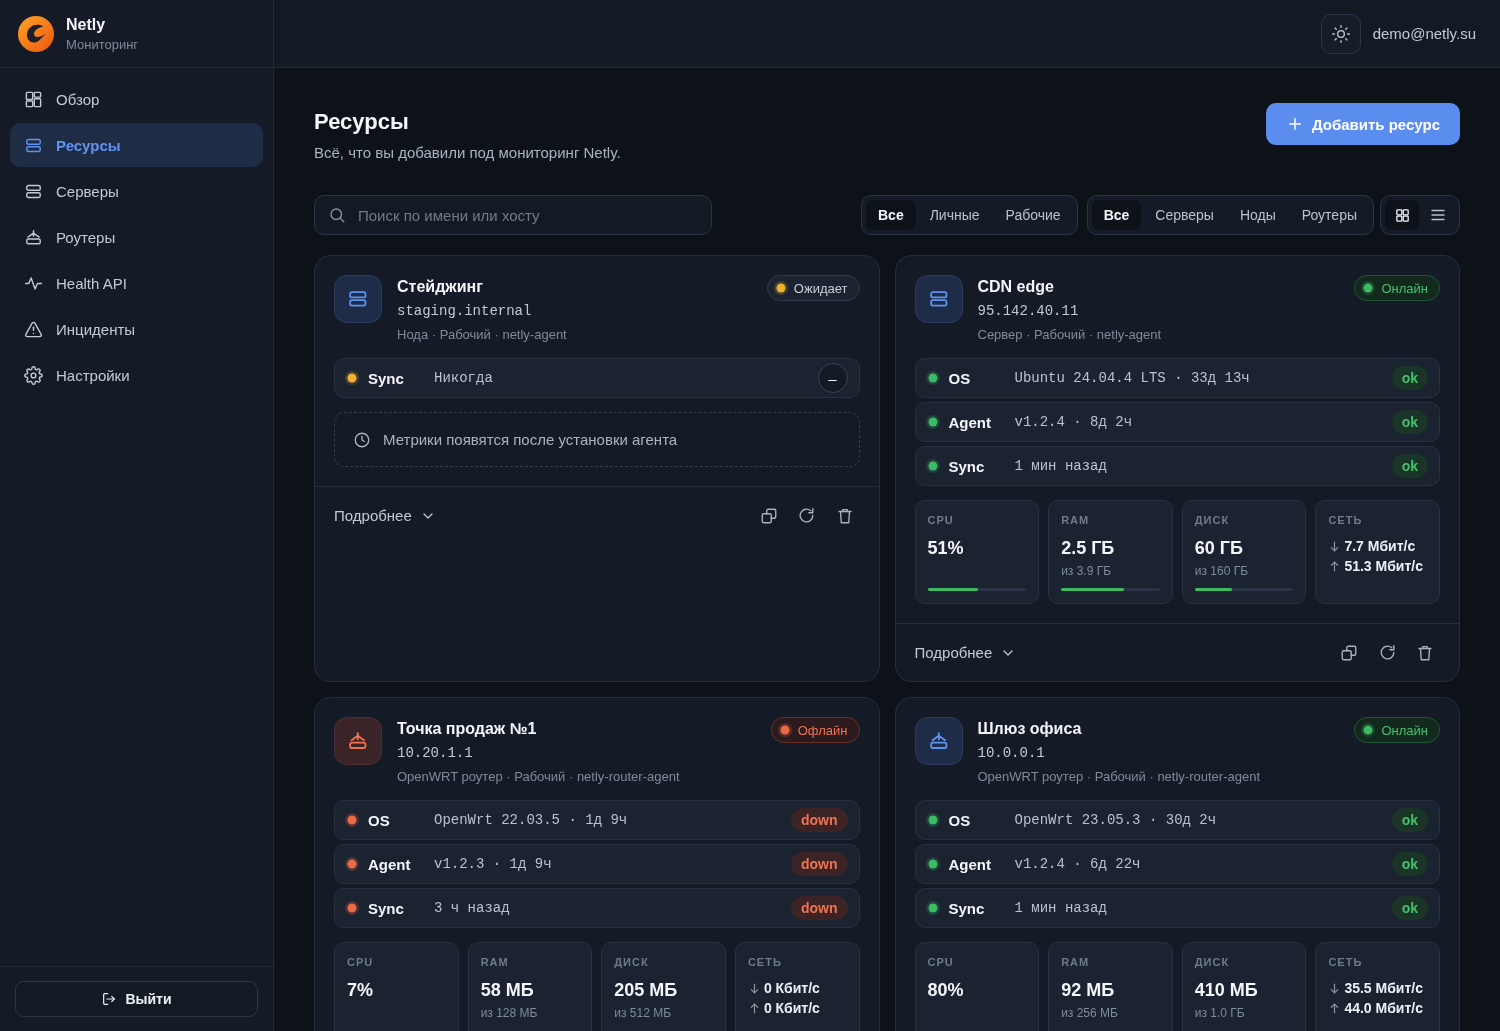 Image resolution: width=1500 pixels, height=1031 pixels. Describe the element at coordinates (472, 908) in the screenshot. I see `check-value: 3 ч назад` at that location.